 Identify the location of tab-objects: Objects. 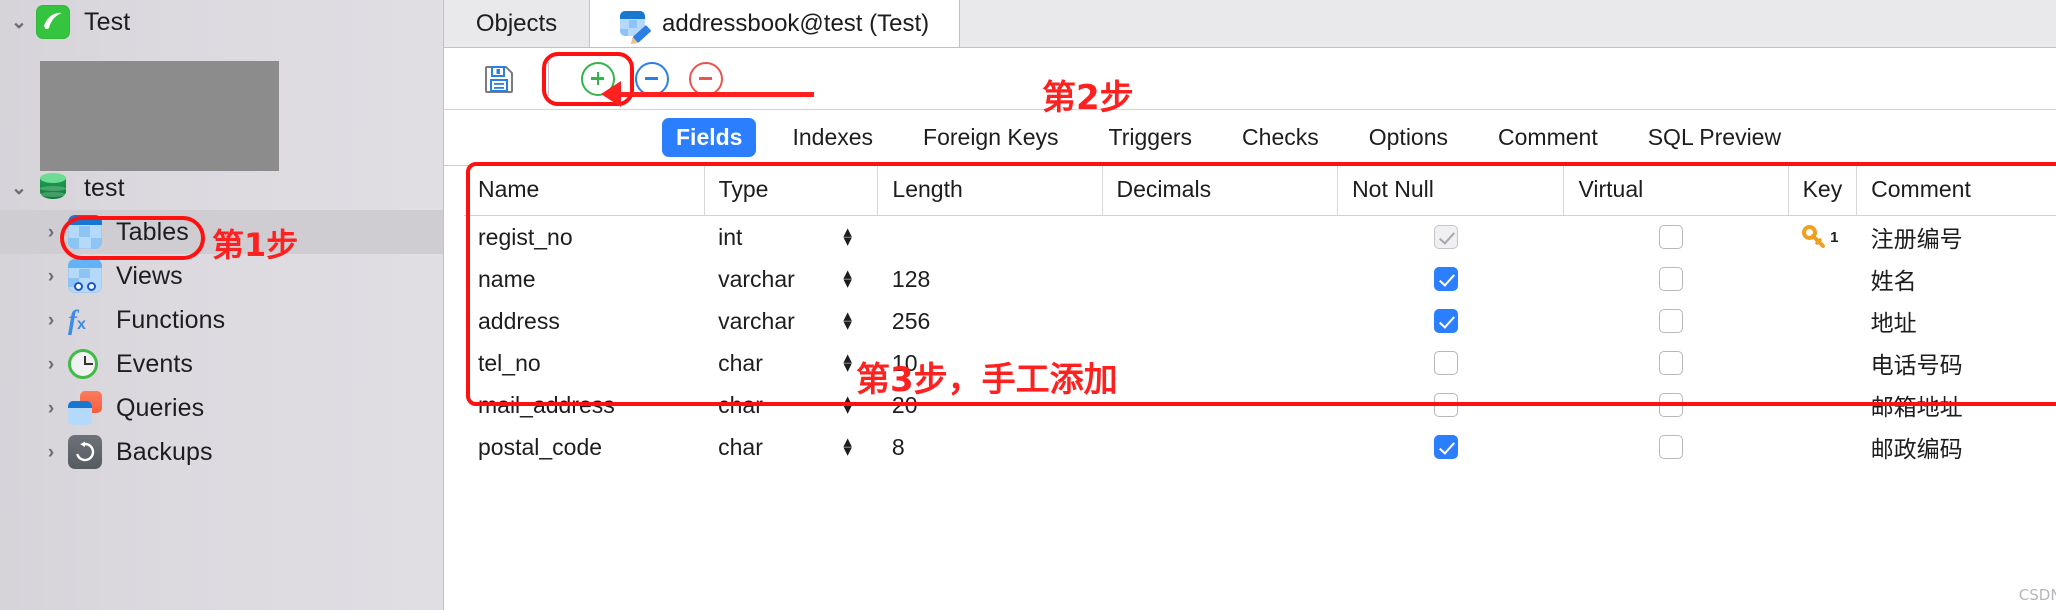
(517, 23).